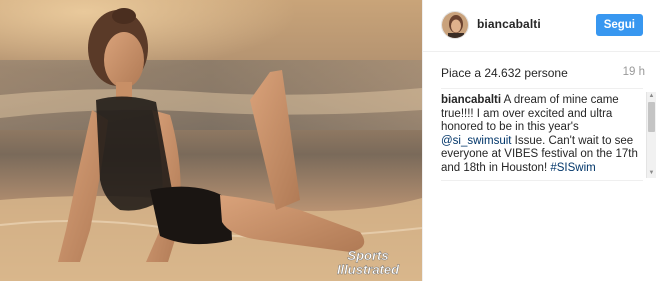 The height and width of the screenshot is (281, 660). I want to click on avatar-image, so click(455, 25).